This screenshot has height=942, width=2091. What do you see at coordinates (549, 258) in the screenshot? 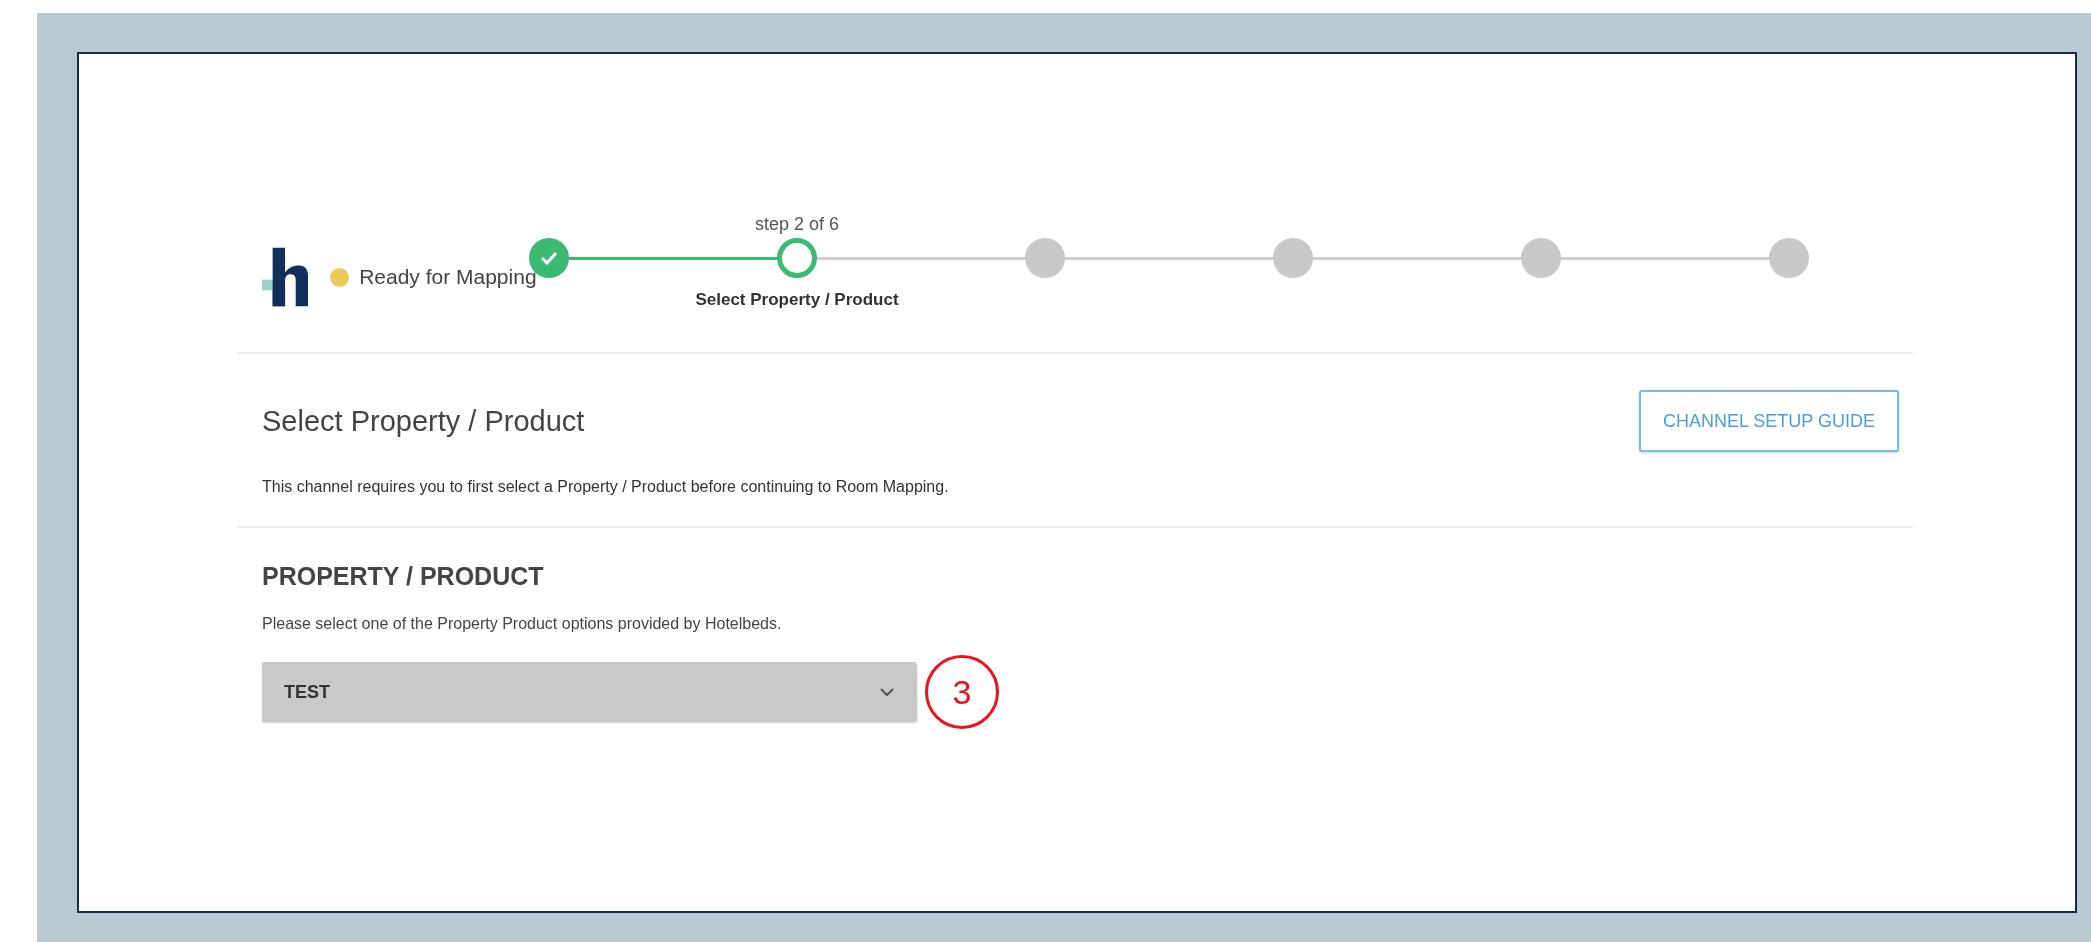
I see `check-icon` at bounding box center [549, 258].